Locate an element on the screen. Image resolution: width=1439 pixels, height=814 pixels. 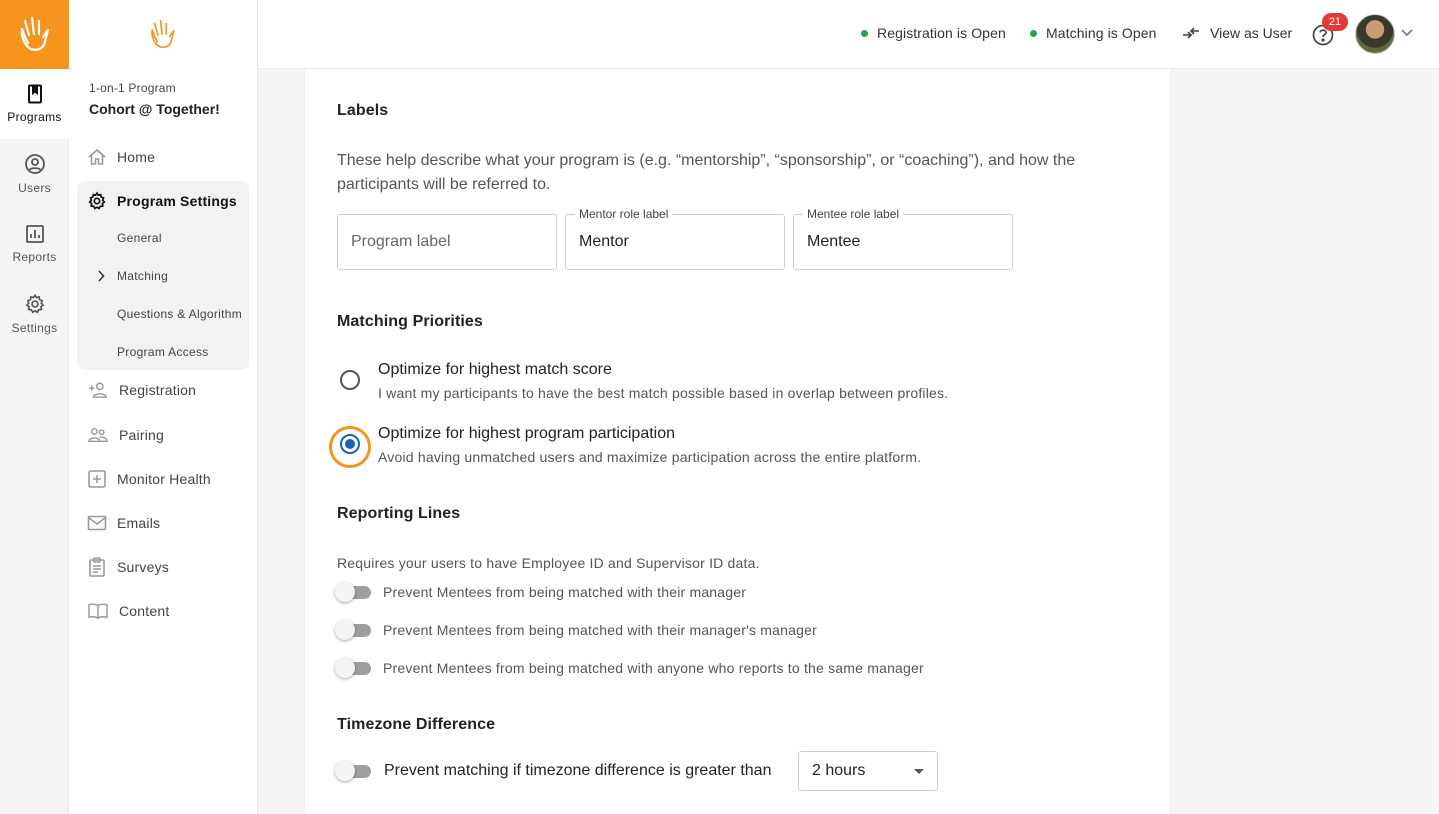
rail-label: Reports is located at coordinates (34, 257).